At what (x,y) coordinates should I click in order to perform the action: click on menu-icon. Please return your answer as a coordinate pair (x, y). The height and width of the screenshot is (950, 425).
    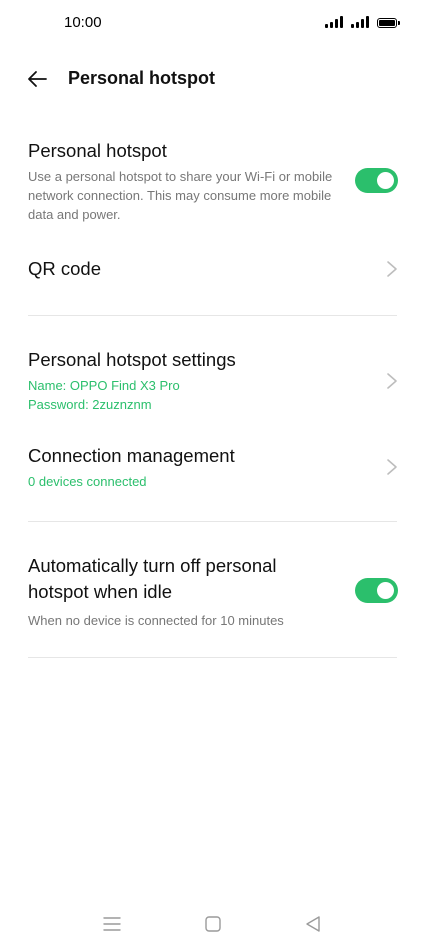
    Looking at the image, I should click on (112, 924).